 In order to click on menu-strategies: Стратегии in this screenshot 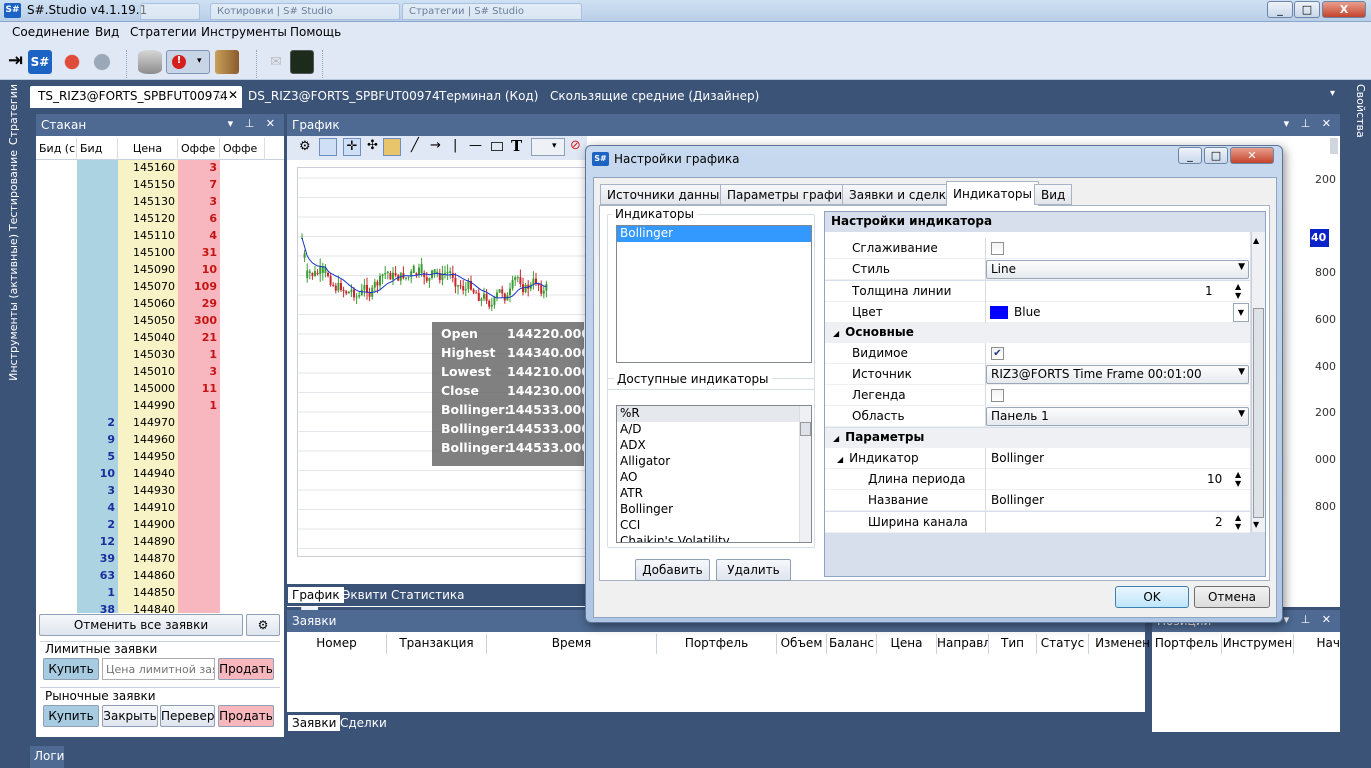, I will do `click(163, 32)`.